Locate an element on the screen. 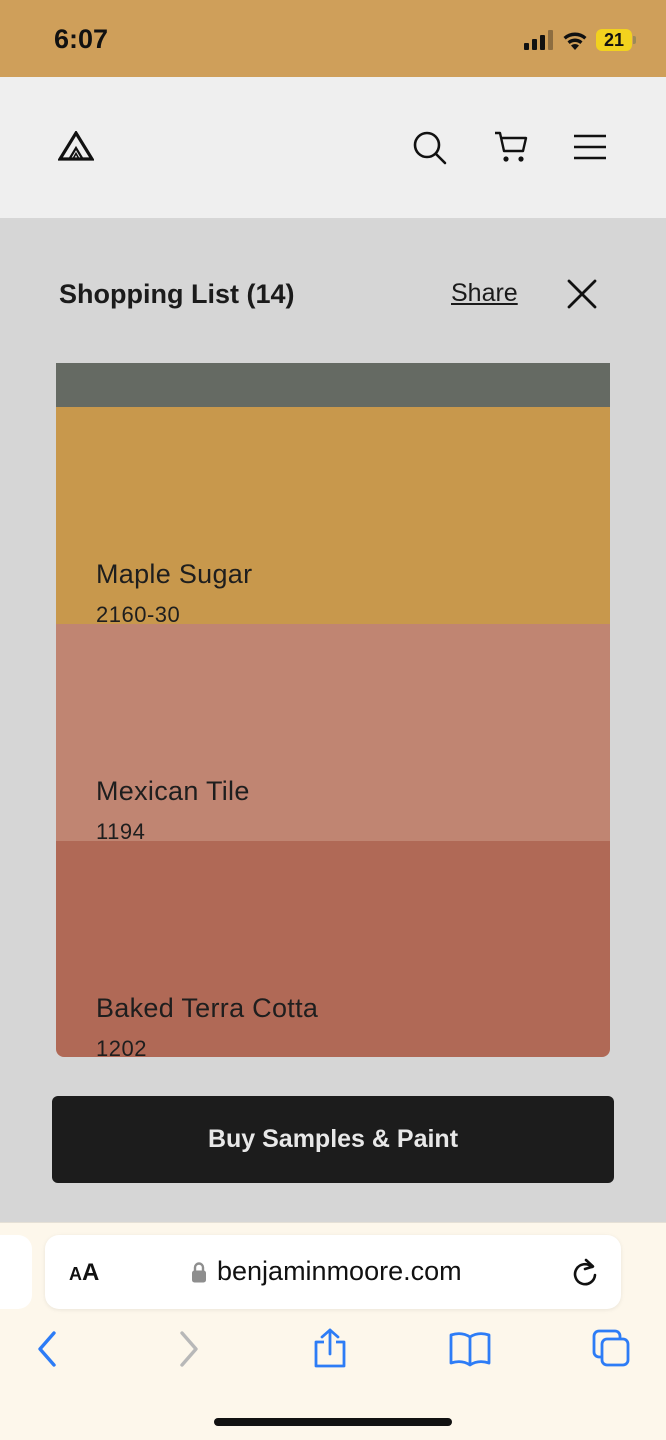 Image resolution: width=666 pixels, height=1440 pixels. close-icon is located at coordinates (582, 294).